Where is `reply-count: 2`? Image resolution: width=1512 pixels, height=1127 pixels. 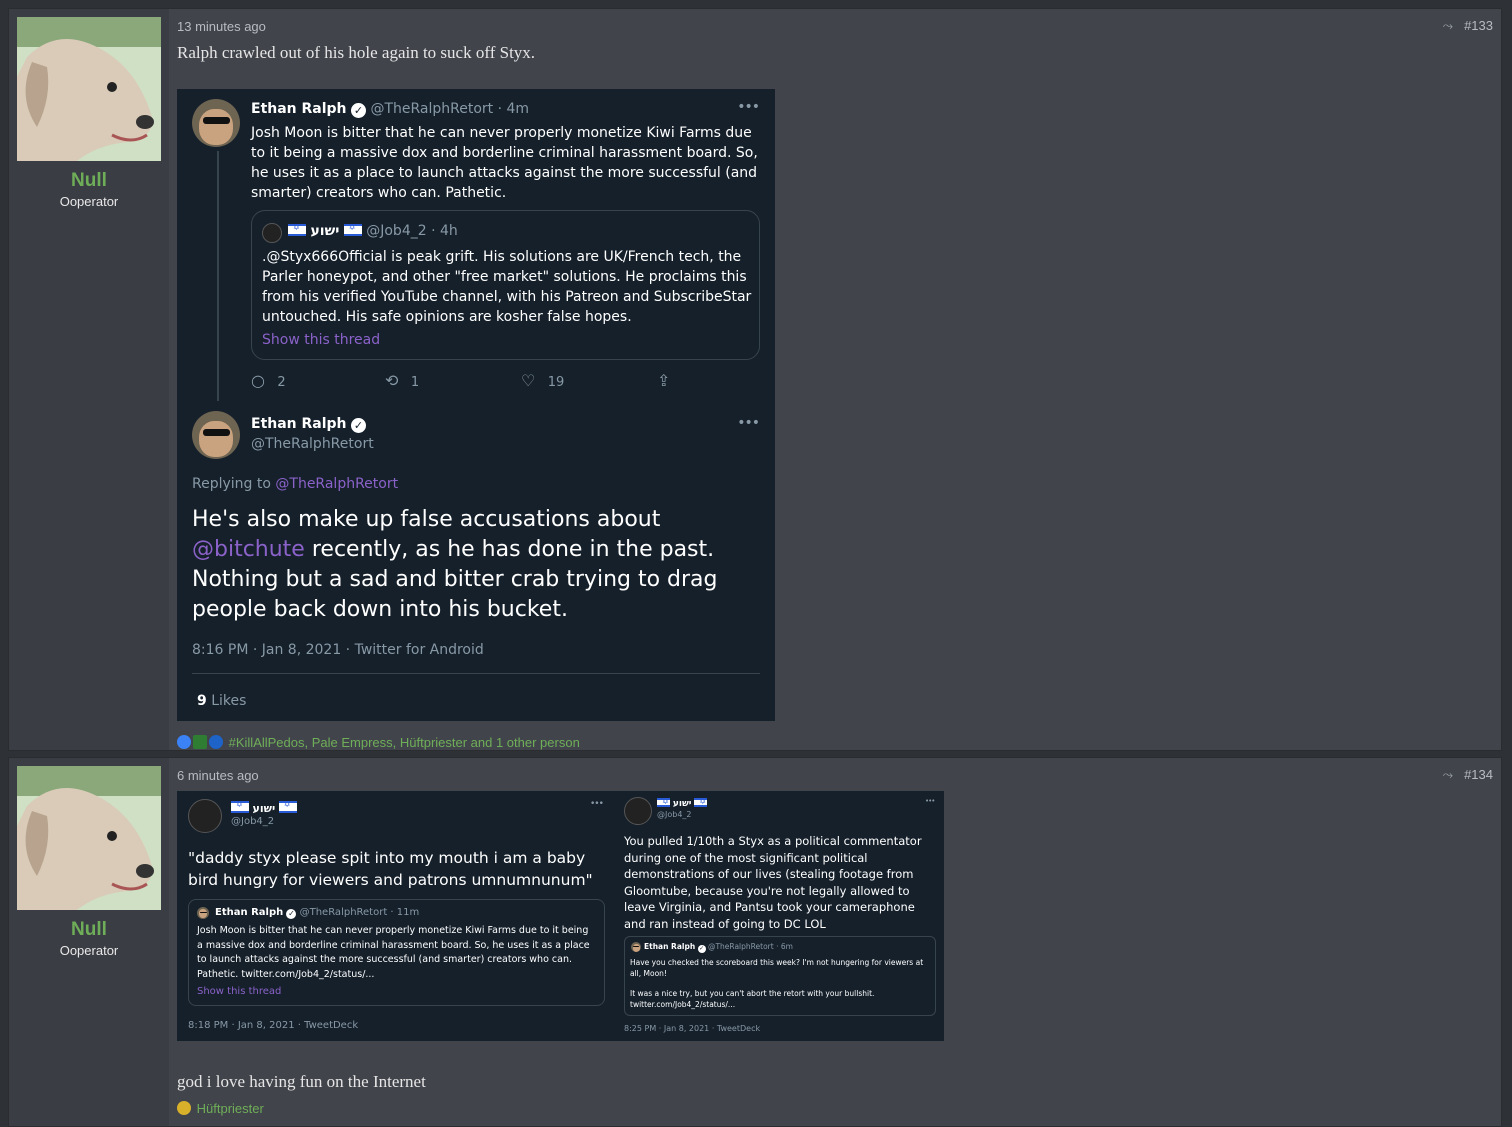 reply-count: 2 is located at coordinates (281, 382).